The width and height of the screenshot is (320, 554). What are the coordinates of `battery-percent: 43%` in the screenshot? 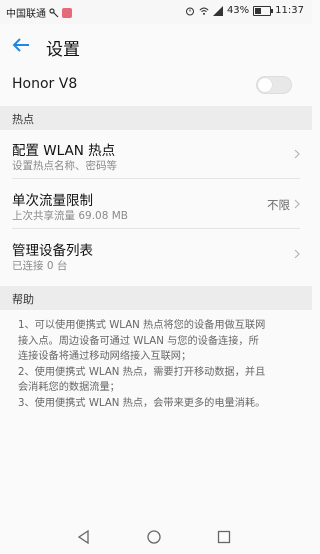 It's located at (238, 10).